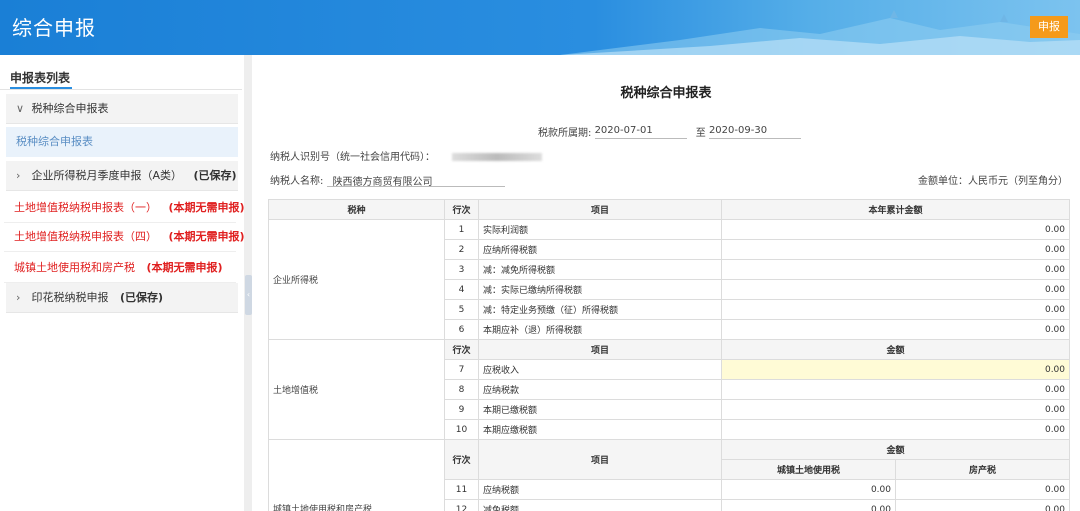  I want to click on great-wall-banner-graphic, so click(820, 32).